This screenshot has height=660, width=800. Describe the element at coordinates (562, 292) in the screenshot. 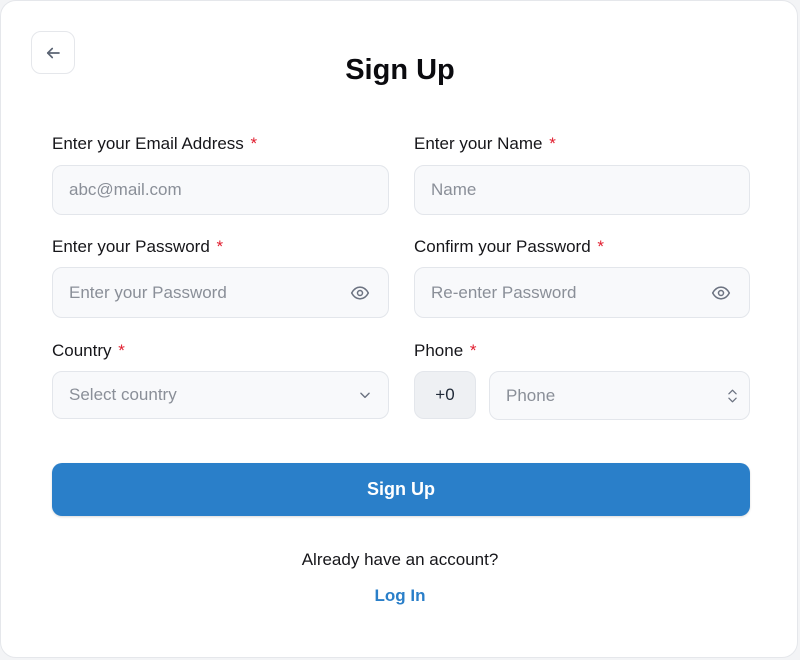

I see `confirm-password-field` at that location.